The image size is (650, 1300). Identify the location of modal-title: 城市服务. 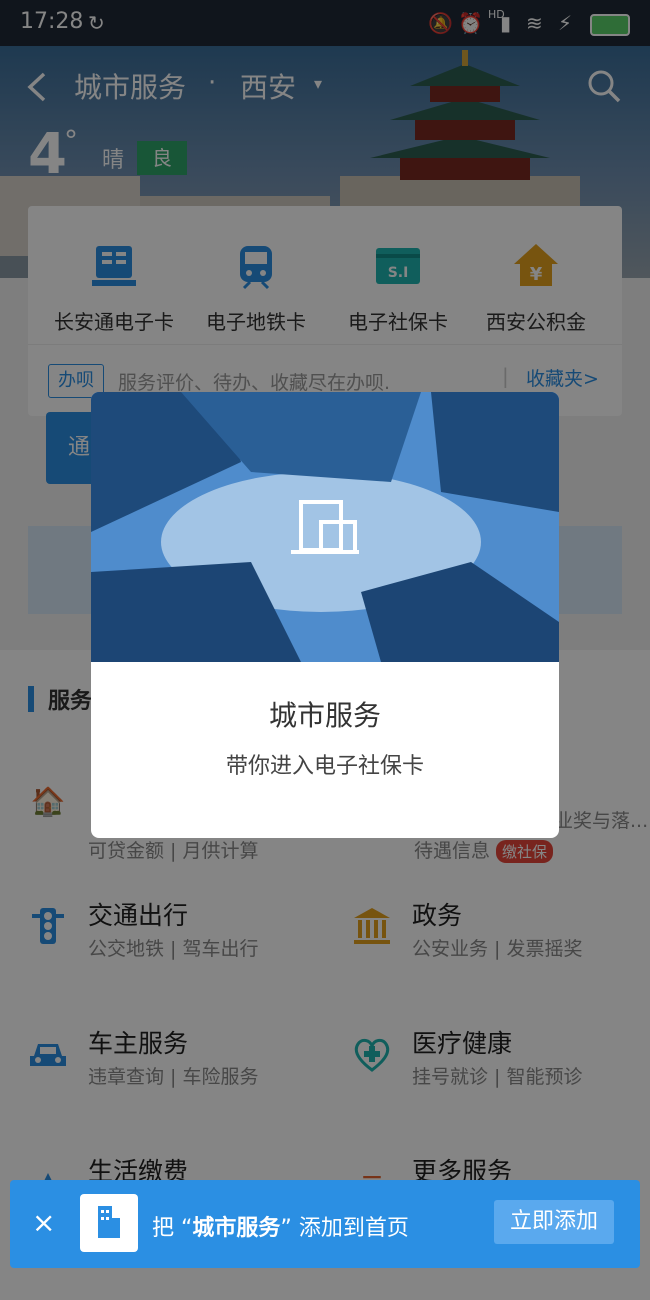
(324, 715).